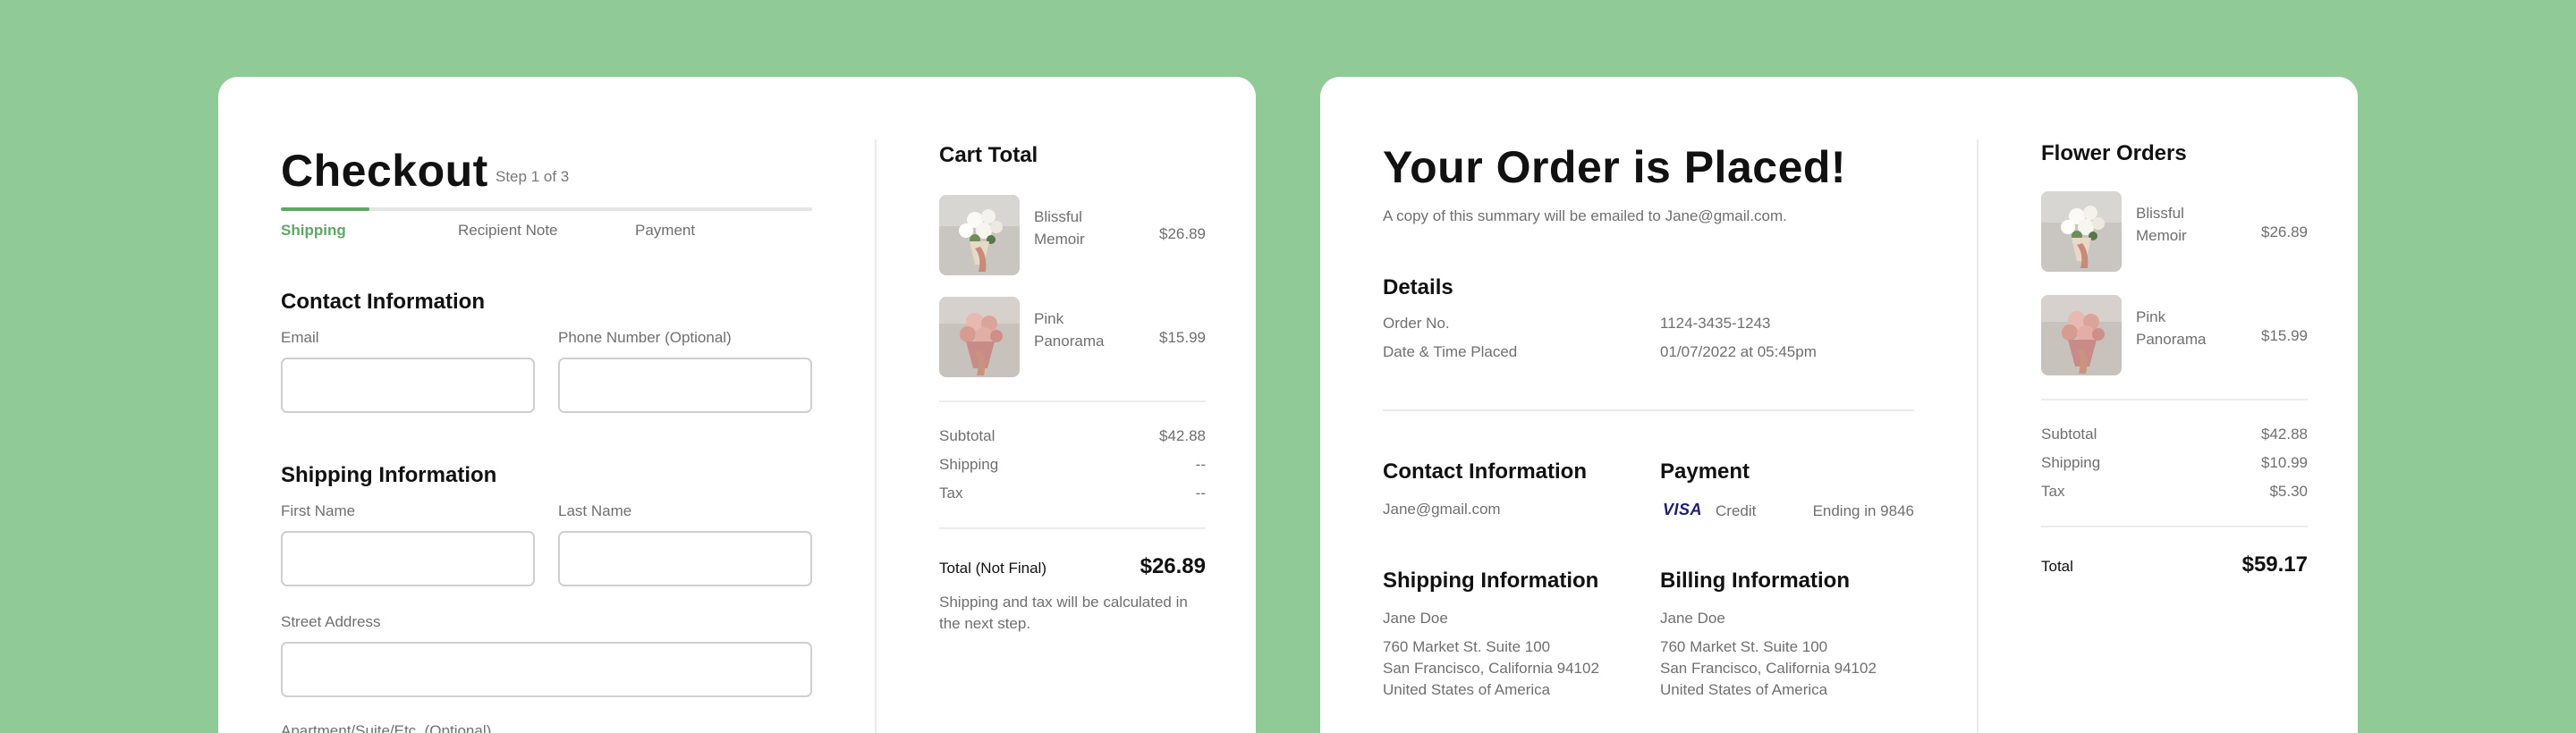 The height and width of the screenshot is (733, 2576). I want to click on contact-email: Jane@gmail.com, so click(1442, 509).